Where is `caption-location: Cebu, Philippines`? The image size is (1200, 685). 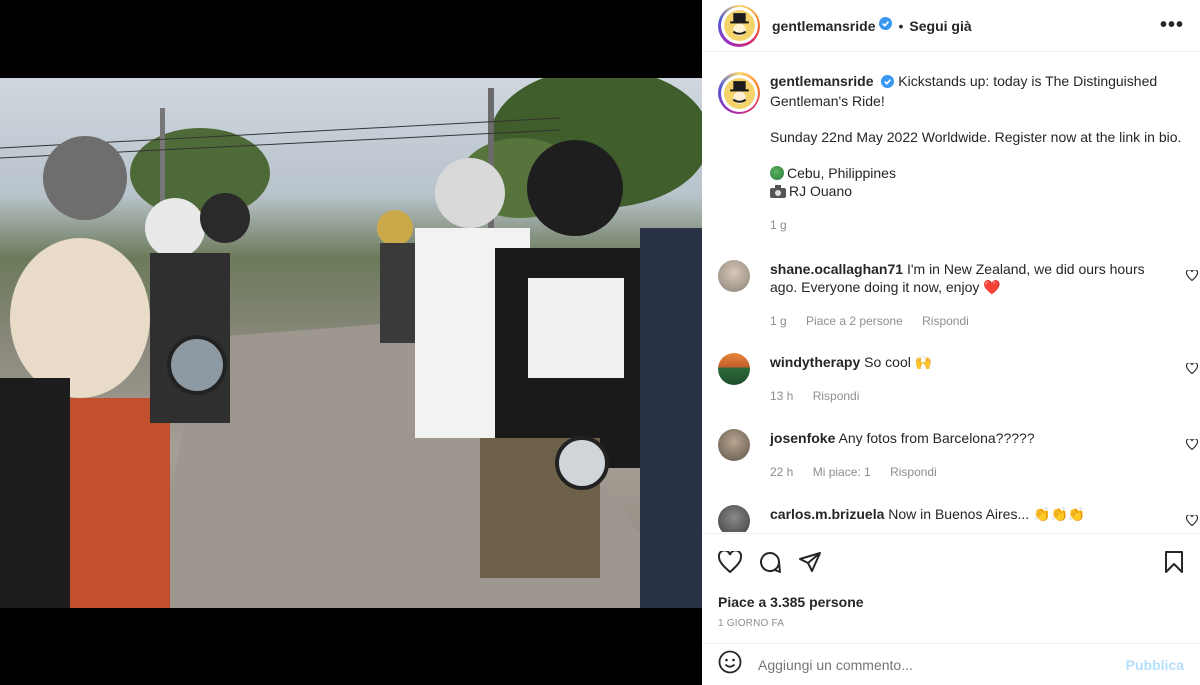
caption-location: Cebu, Philippines is located at coordinates (841, 173).